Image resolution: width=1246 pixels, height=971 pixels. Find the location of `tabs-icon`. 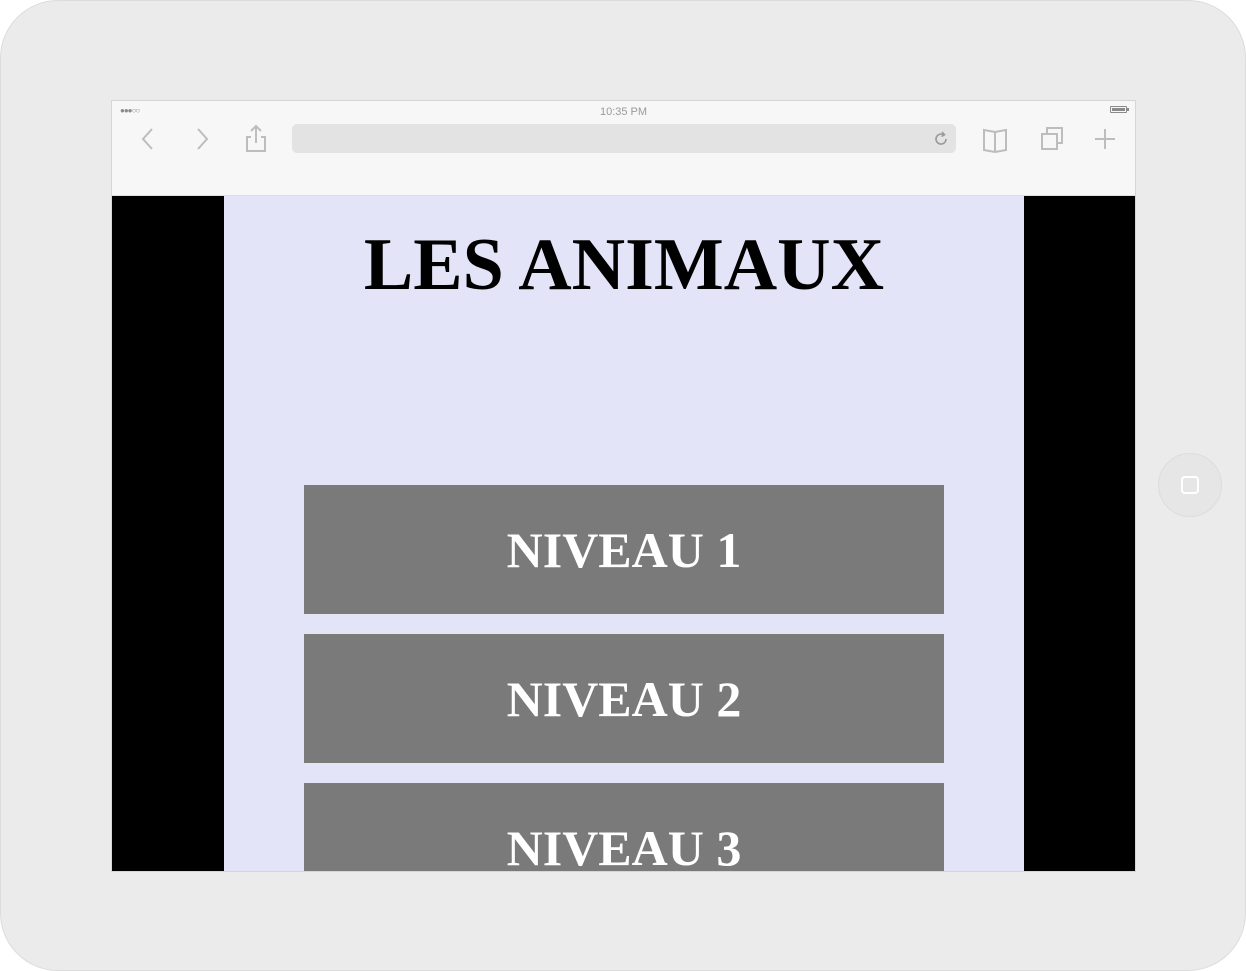

tabs-icon is located at coordinates (1052, 139).